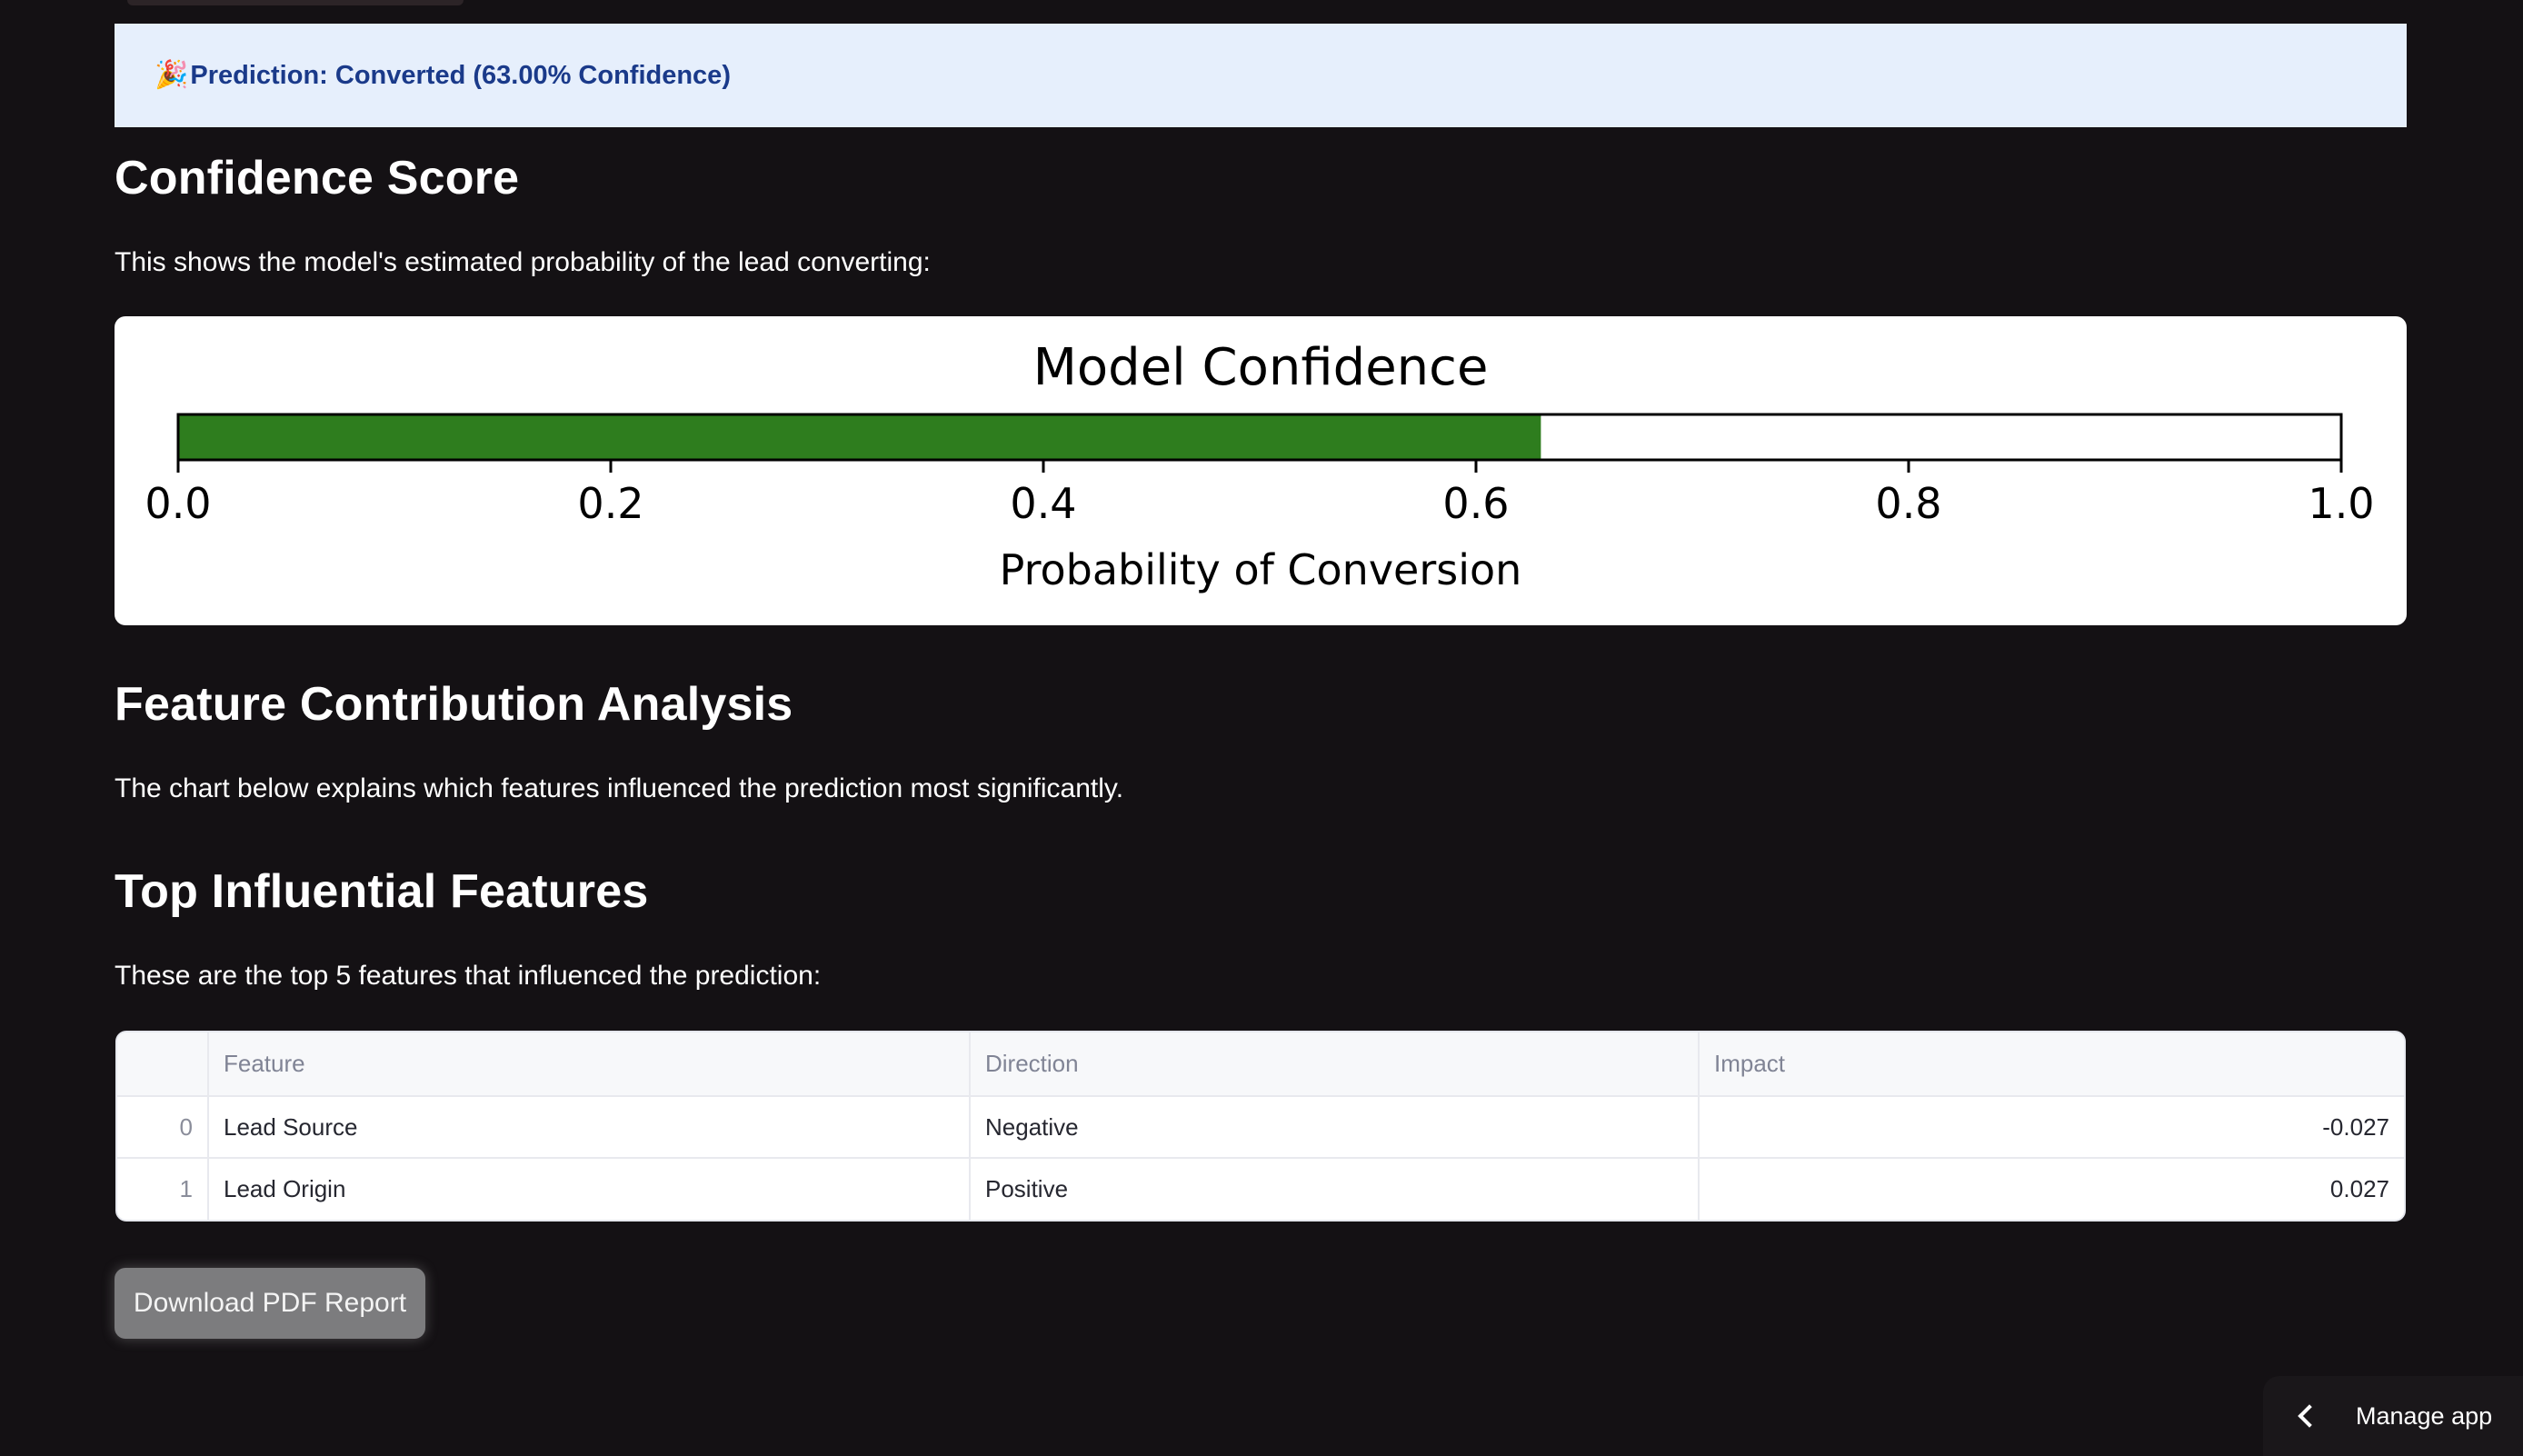  Describe the element at coordinates (295, 2) in the screenshot. I see `top-scroll-remnant` at that location.